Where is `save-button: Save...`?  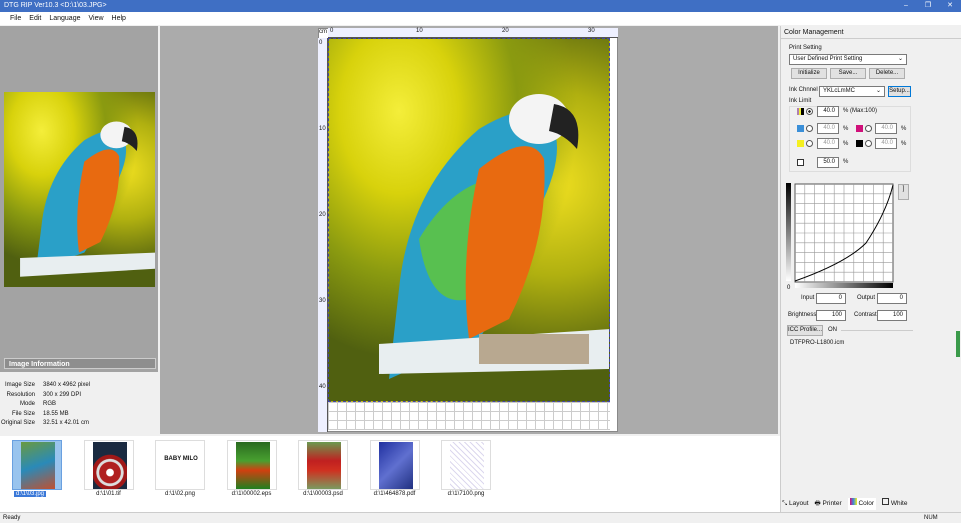 save-button: Save... is located at coordinates (848, 73).